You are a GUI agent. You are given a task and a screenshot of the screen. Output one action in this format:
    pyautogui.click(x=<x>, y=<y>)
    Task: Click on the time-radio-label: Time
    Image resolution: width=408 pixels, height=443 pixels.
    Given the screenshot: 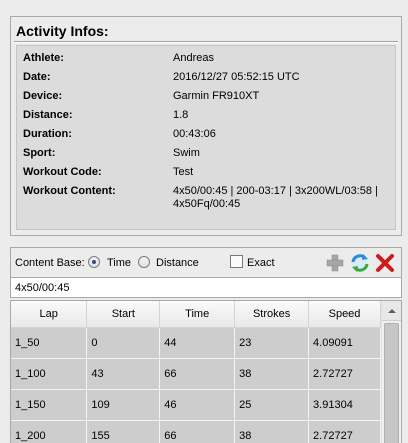 What is the action you would take?
    pyautogui.click(x=119, y=263)
    